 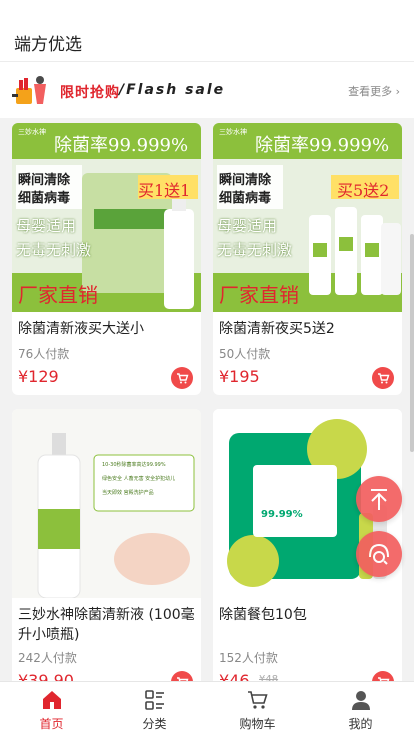 I want to click on tab-cart: 购物车, so click(x=257, y=709).